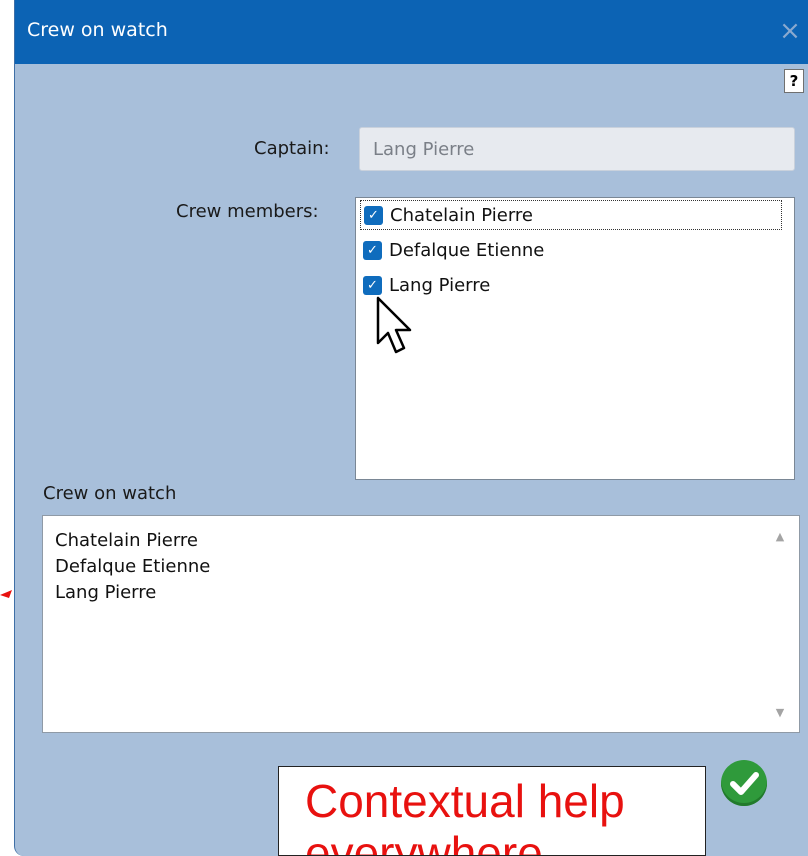 The height and width of the screenshot is (856, 808). I want to click on contextual-help-callout: Contextual help everywhere, so click(492, 811).